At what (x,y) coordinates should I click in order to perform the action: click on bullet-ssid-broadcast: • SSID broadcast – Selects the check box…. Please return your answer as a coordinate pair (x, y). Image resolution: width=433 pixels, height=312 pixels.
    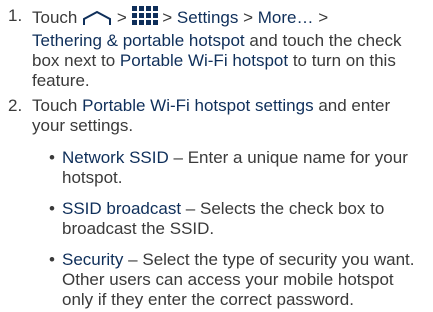
    Looking at the image, I should click on (238, 220).